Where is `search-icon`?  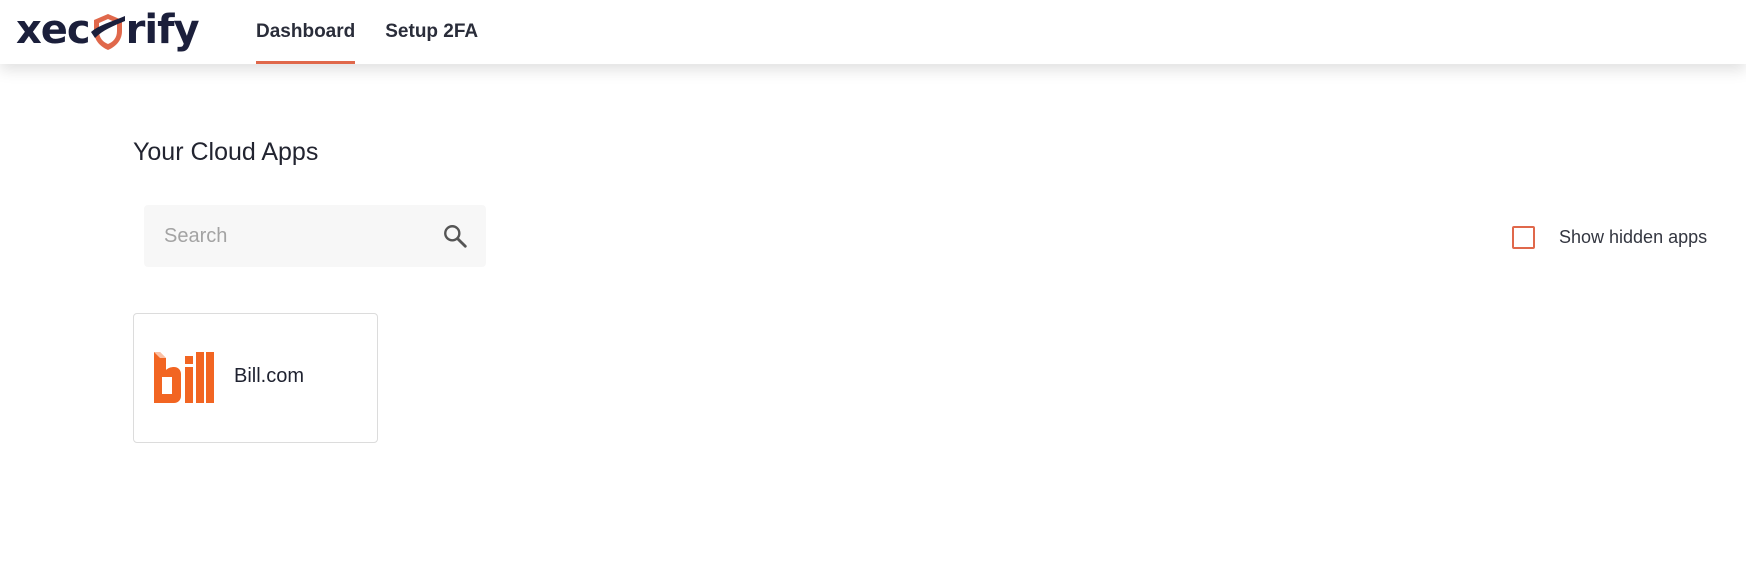
search-icon is located at coordinates (455, 236).